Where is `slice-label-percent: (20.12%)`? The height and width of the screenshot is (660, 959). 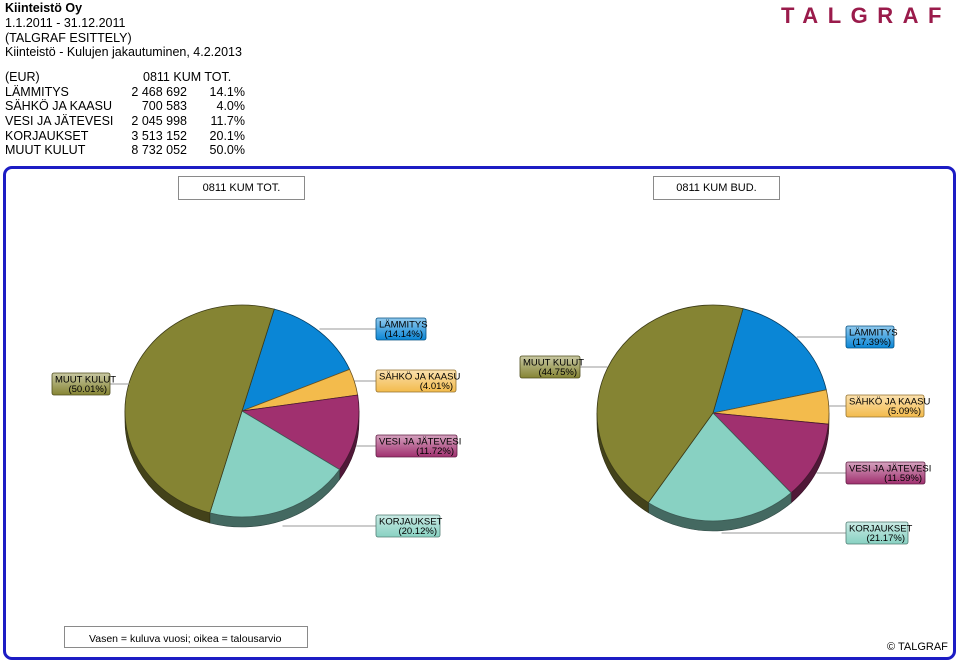 slice-label-percent: (20.12%) is located at coordinates (417, 531).